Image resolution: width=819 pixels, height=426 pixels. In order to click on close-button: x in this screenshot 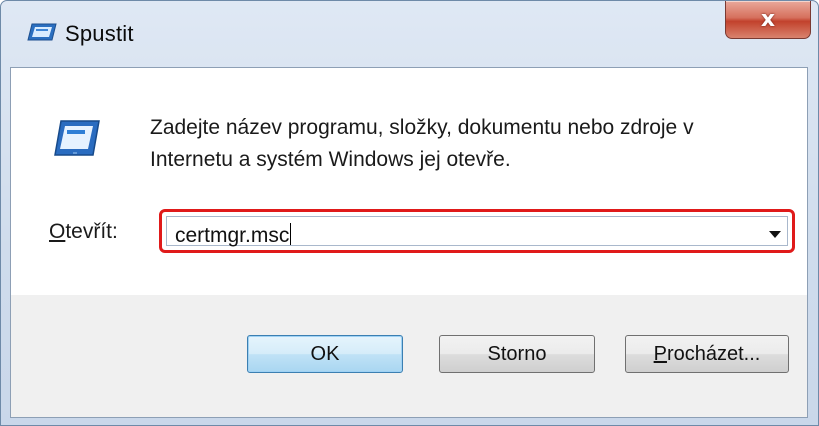, I will do `click(768, 20)`.